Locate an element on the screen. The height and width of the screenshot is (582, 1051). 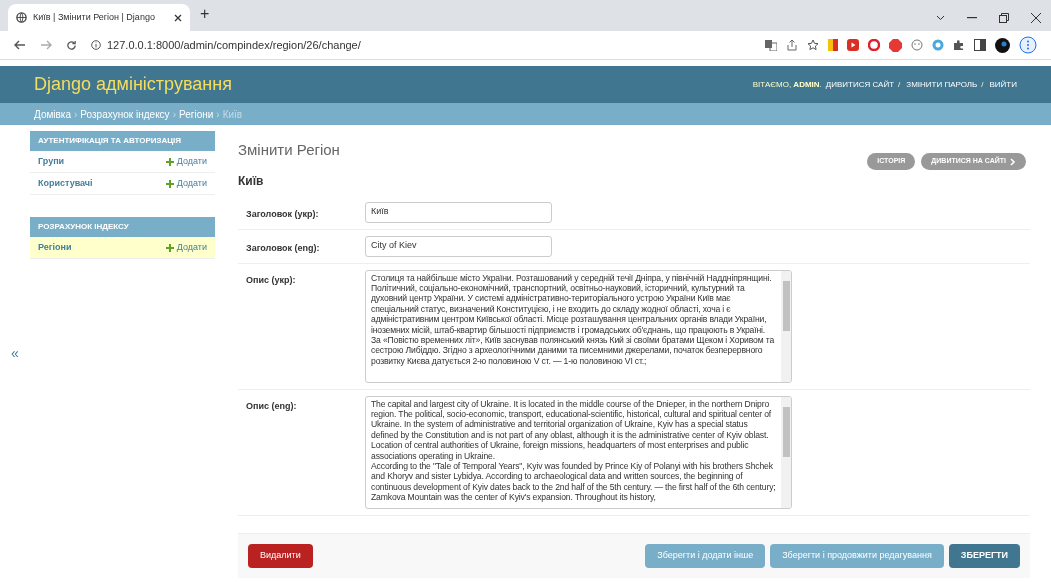
welcome-text: ВІТАЄМО, ADMIN. is located at coordinates (787, 84).